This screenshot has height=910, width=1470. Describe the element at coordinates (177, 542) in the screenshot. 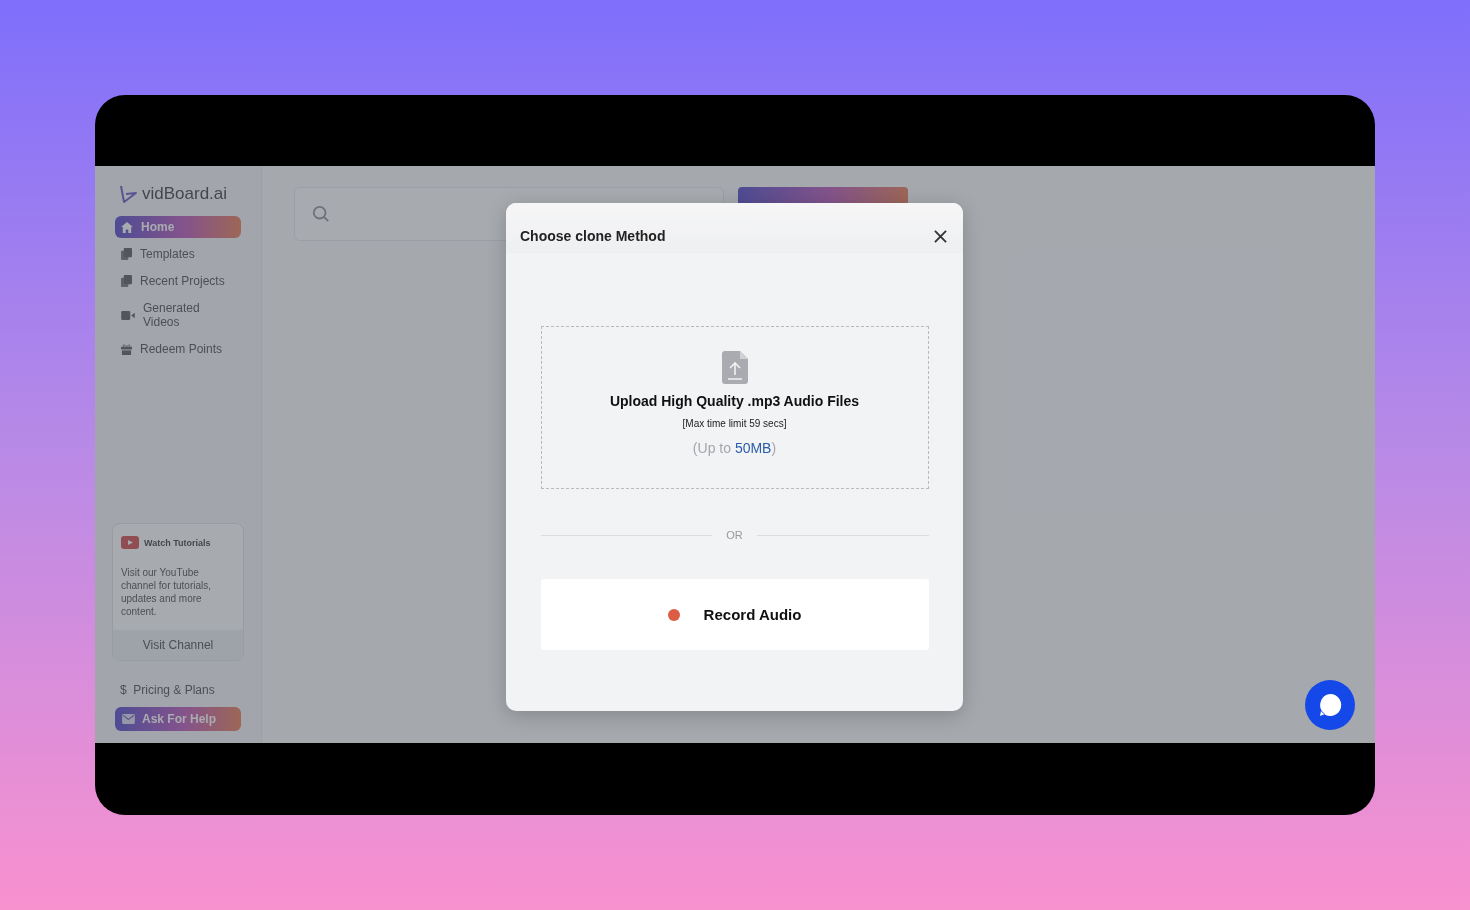

I see `card-title: Watch Tutorials` at that location.